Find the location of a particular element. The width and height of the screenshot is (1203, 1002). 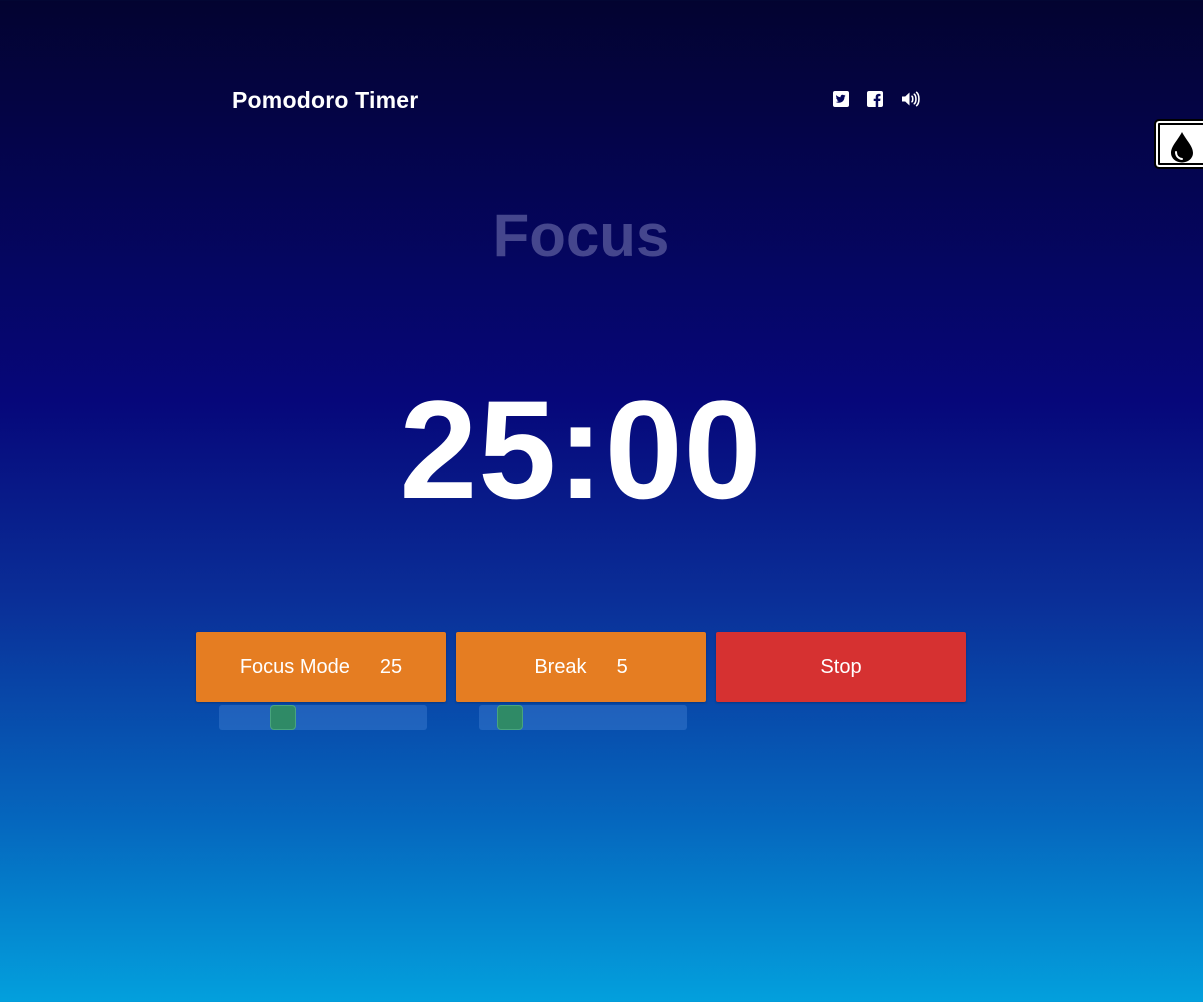

focus-duration-slider is located at coordinates (323, 717).